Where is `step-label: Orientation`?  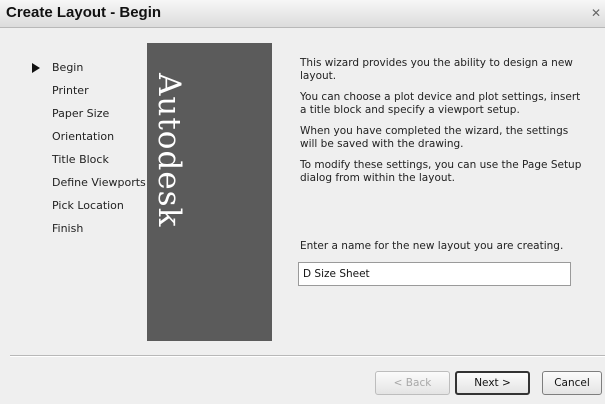 step-label: Orientation is located at coordinates (83, 136).